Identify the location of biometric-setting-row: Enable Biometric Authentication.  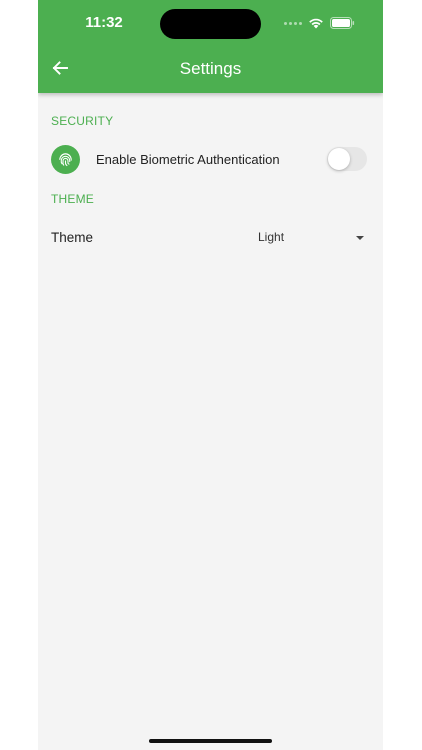
(210, 160).